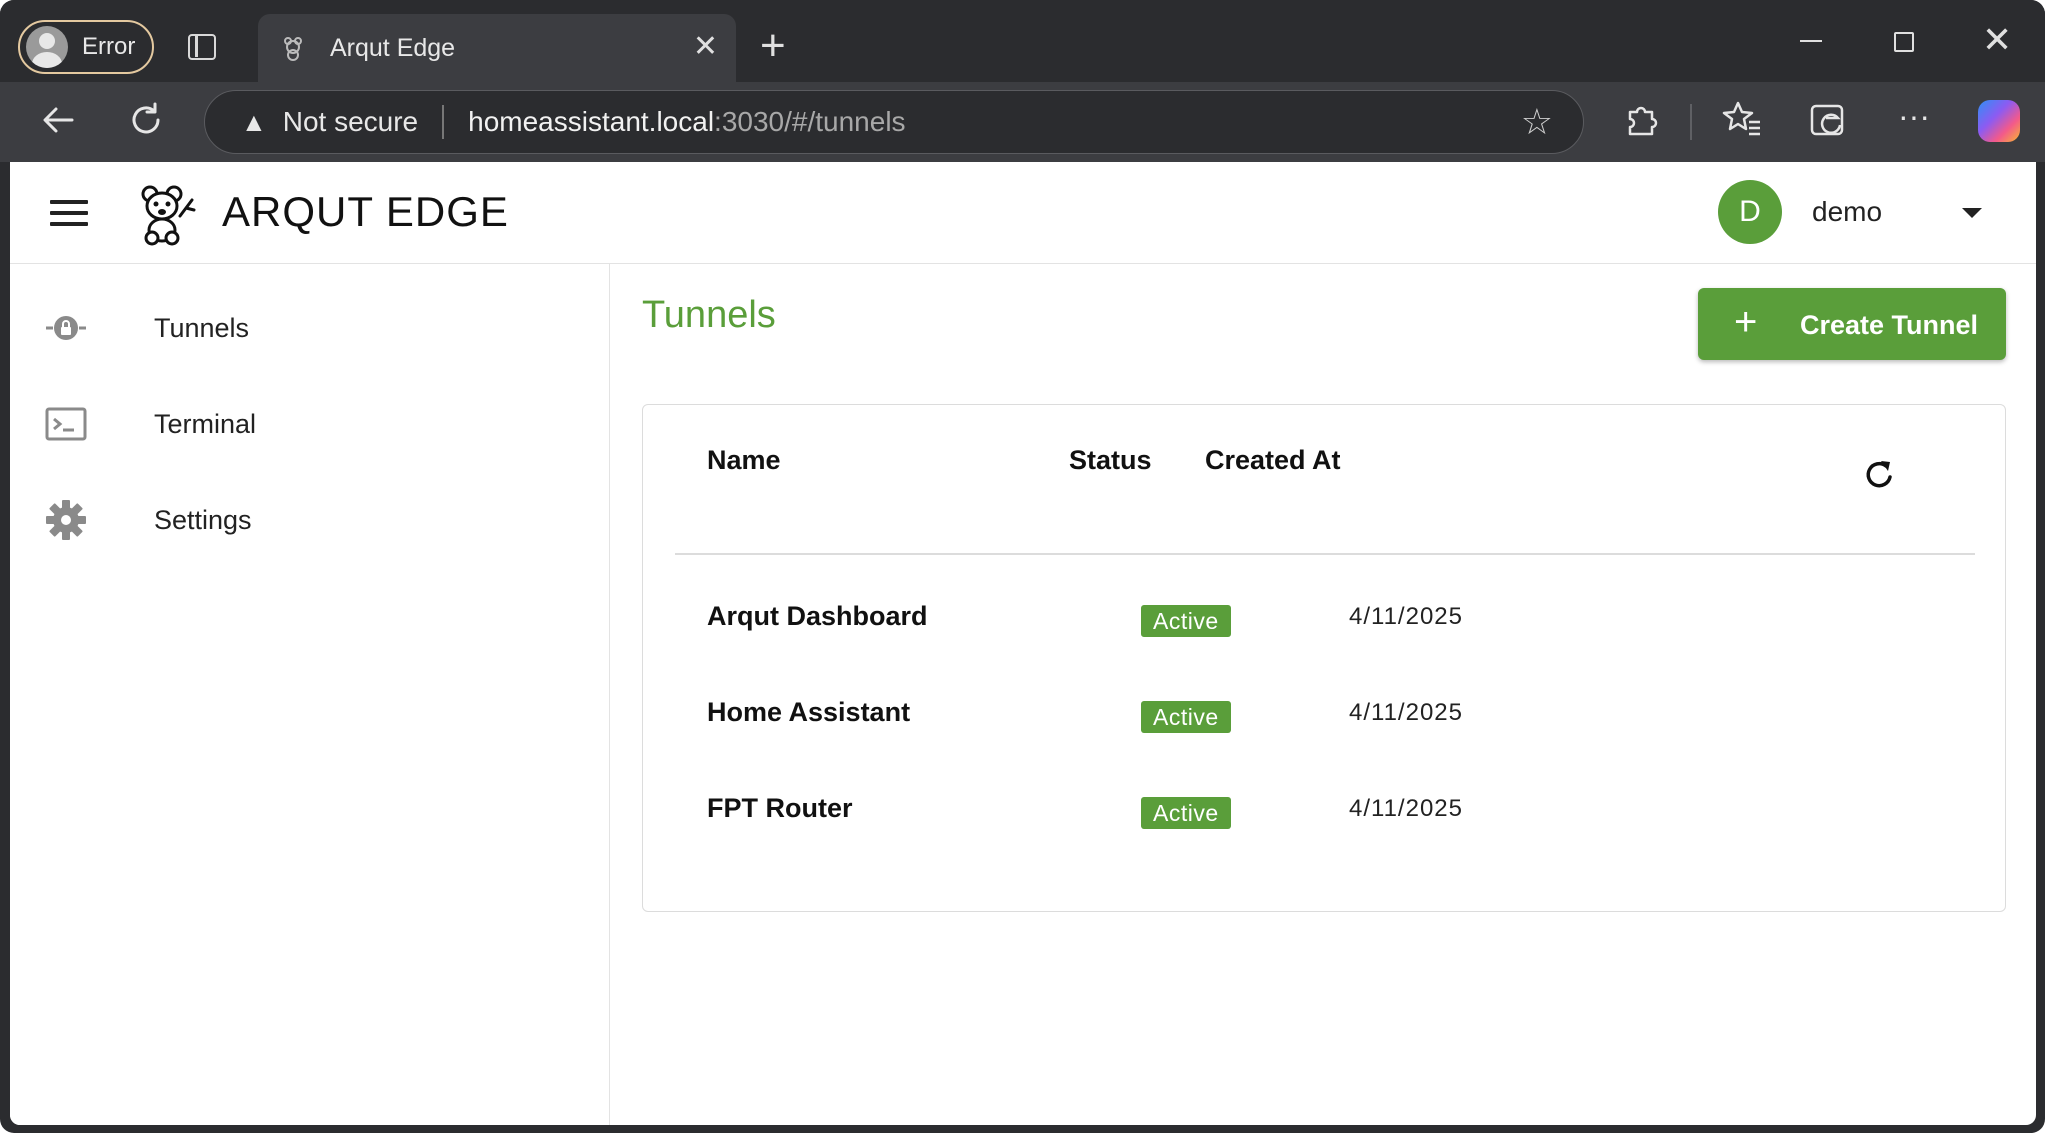 The image size is (2045, 1133). What do you see at coordinates (58, 124) in the screenshot?
I see `back-arrow-icon` at bounding box center [58, 124].